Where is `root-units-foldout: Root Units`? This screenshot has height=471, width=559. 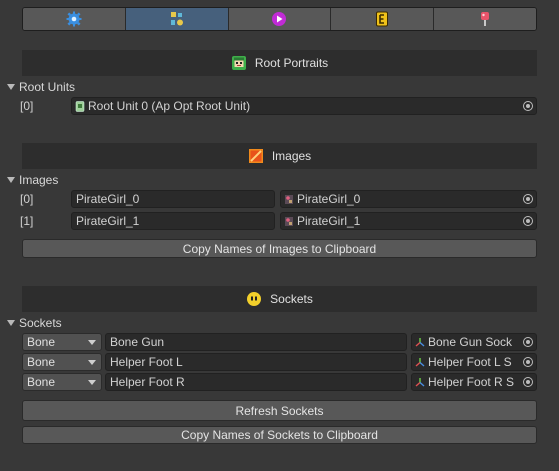
root-units-foldout: Root Units is located at coordinates (41, 87).